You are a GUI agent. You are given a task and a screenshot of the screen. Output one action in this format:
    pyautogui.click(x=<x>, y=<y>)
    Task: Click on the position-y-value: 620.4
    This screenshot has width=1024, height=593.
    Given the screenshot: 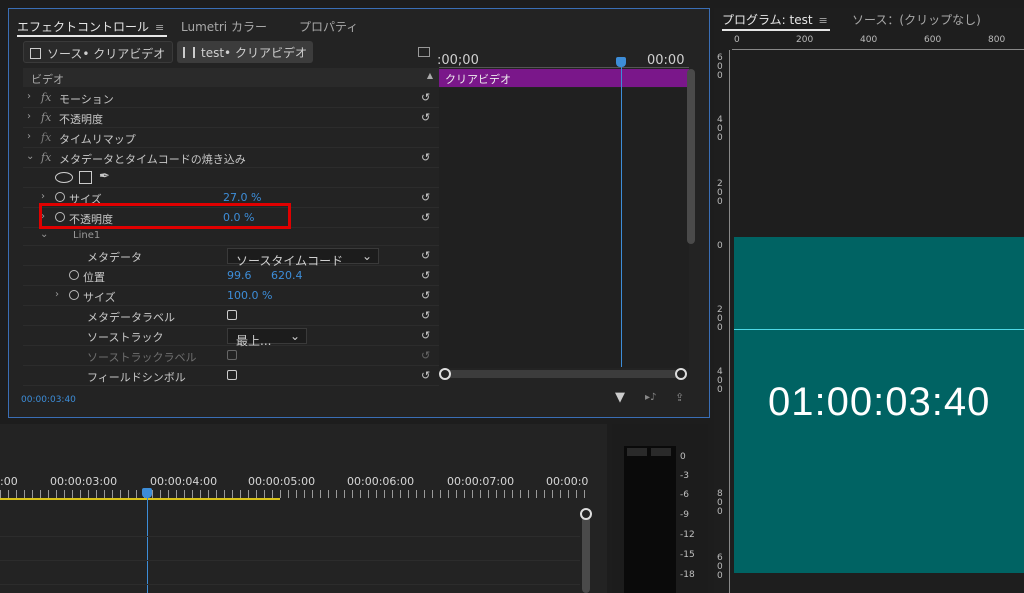 What is the action you would take?
    pyautogui.click(x=287, y=275)
    